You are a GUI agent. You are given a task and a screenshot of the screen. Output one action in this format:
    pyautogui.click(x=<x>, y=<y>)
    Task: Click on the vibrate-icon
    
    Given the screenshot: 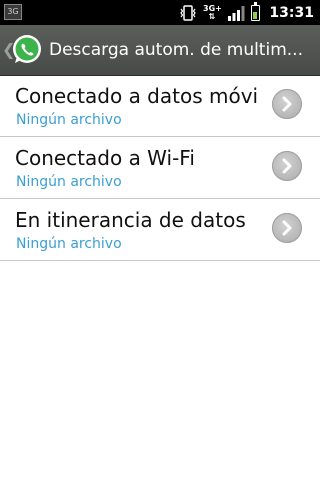 What is the action you would take?
    pyautogui.click(x=188, y=13)
    